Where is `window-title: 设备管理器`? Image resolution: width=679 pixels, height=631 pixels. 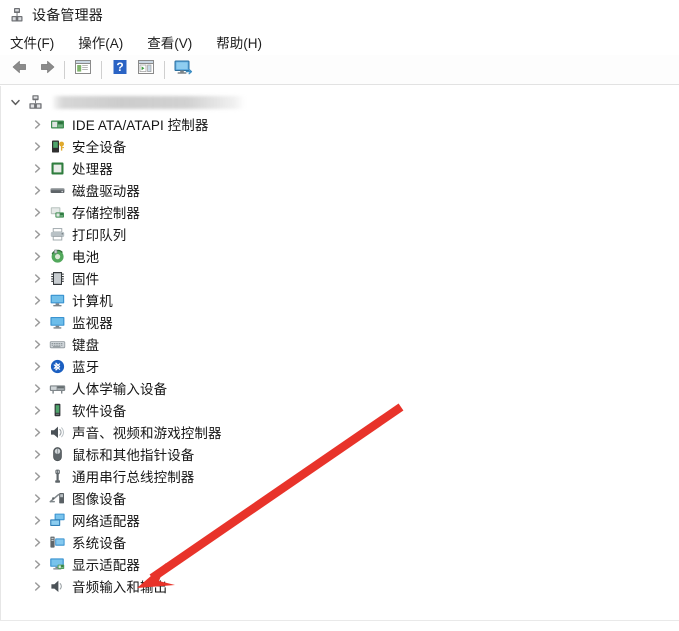 window-title: 设备管理器 is located at coordinates (67, 14).